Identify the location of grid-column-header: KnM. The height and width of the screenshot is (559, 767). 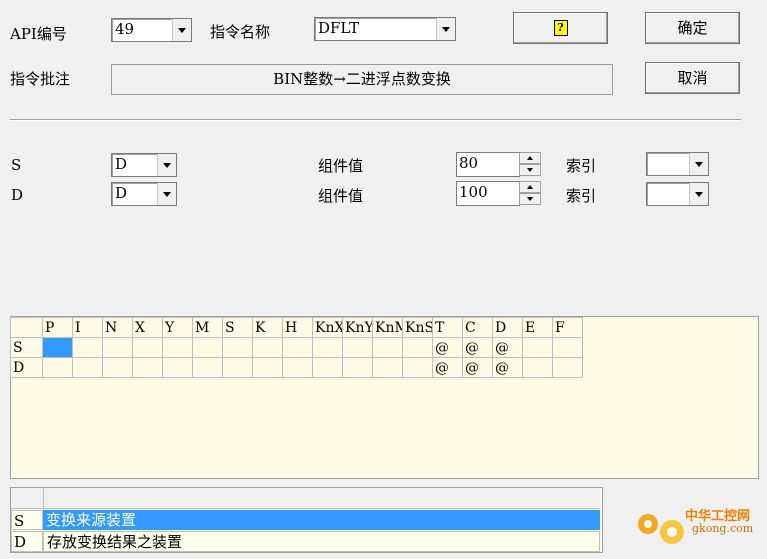
(387, 327).